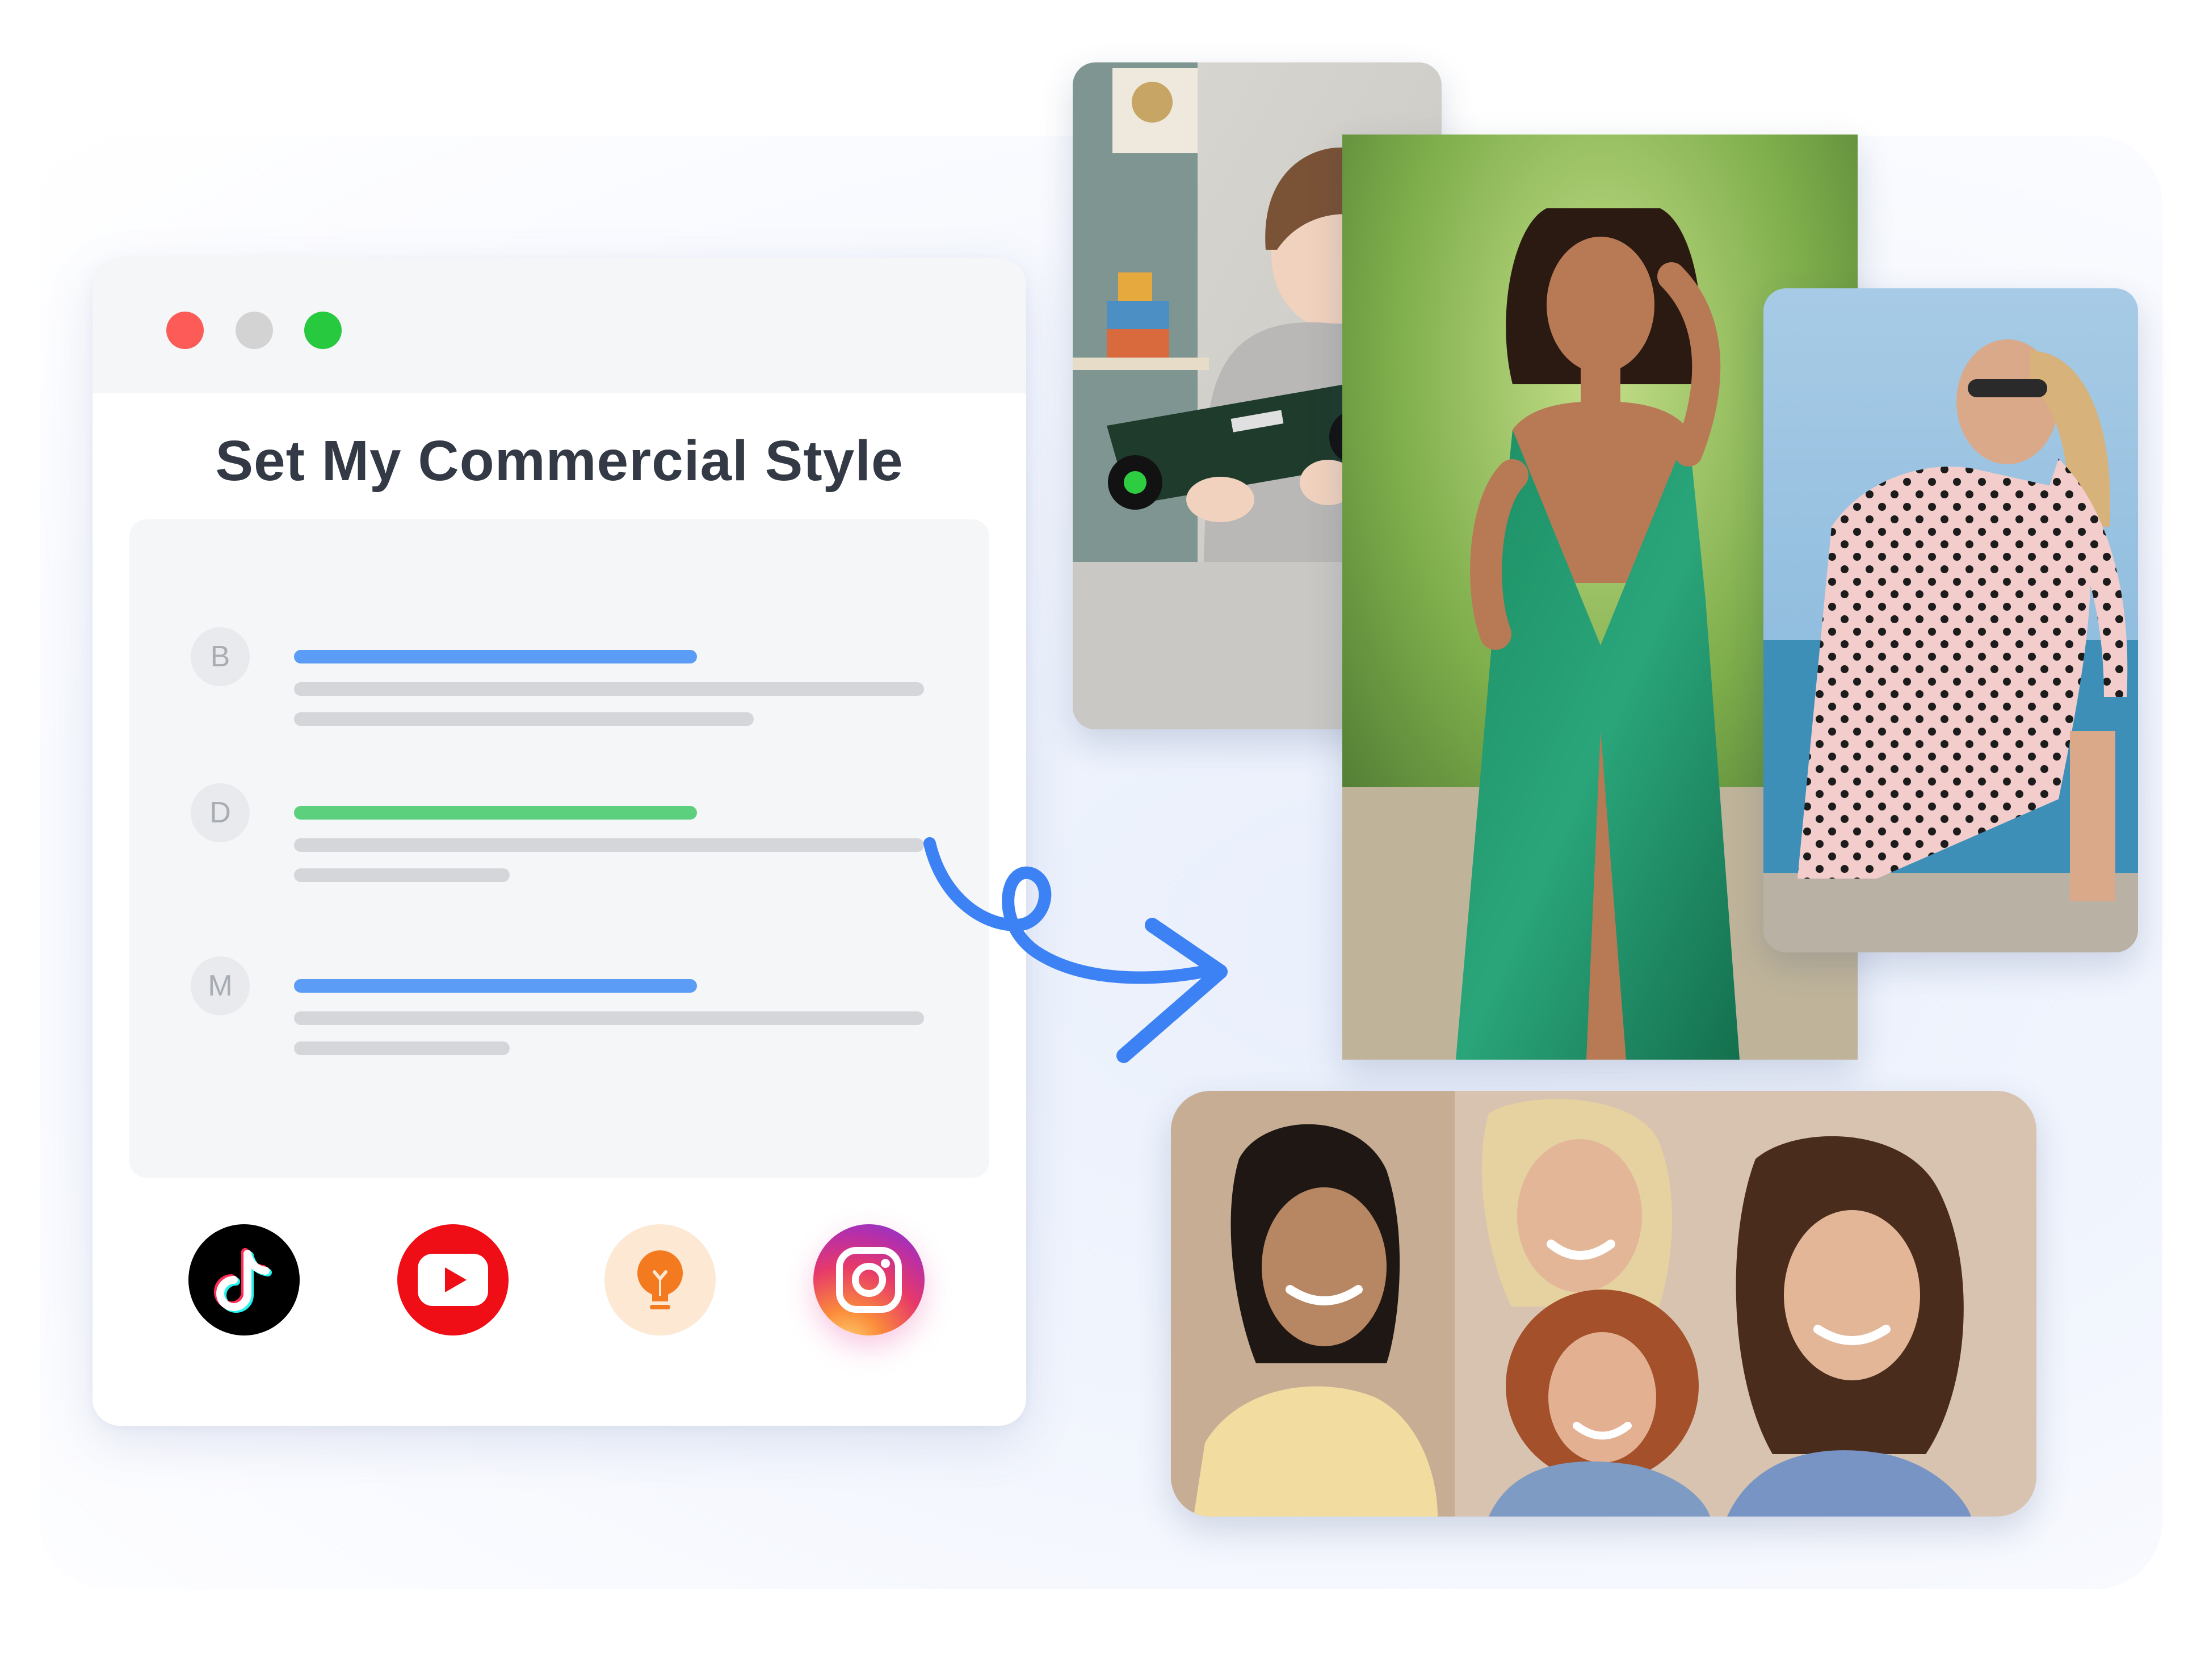 The height and width of the screenshot is (1680, 2205). Describe the element at coordinates (254, 330) in the screenshot. I see `window-minimize-button` at that location.